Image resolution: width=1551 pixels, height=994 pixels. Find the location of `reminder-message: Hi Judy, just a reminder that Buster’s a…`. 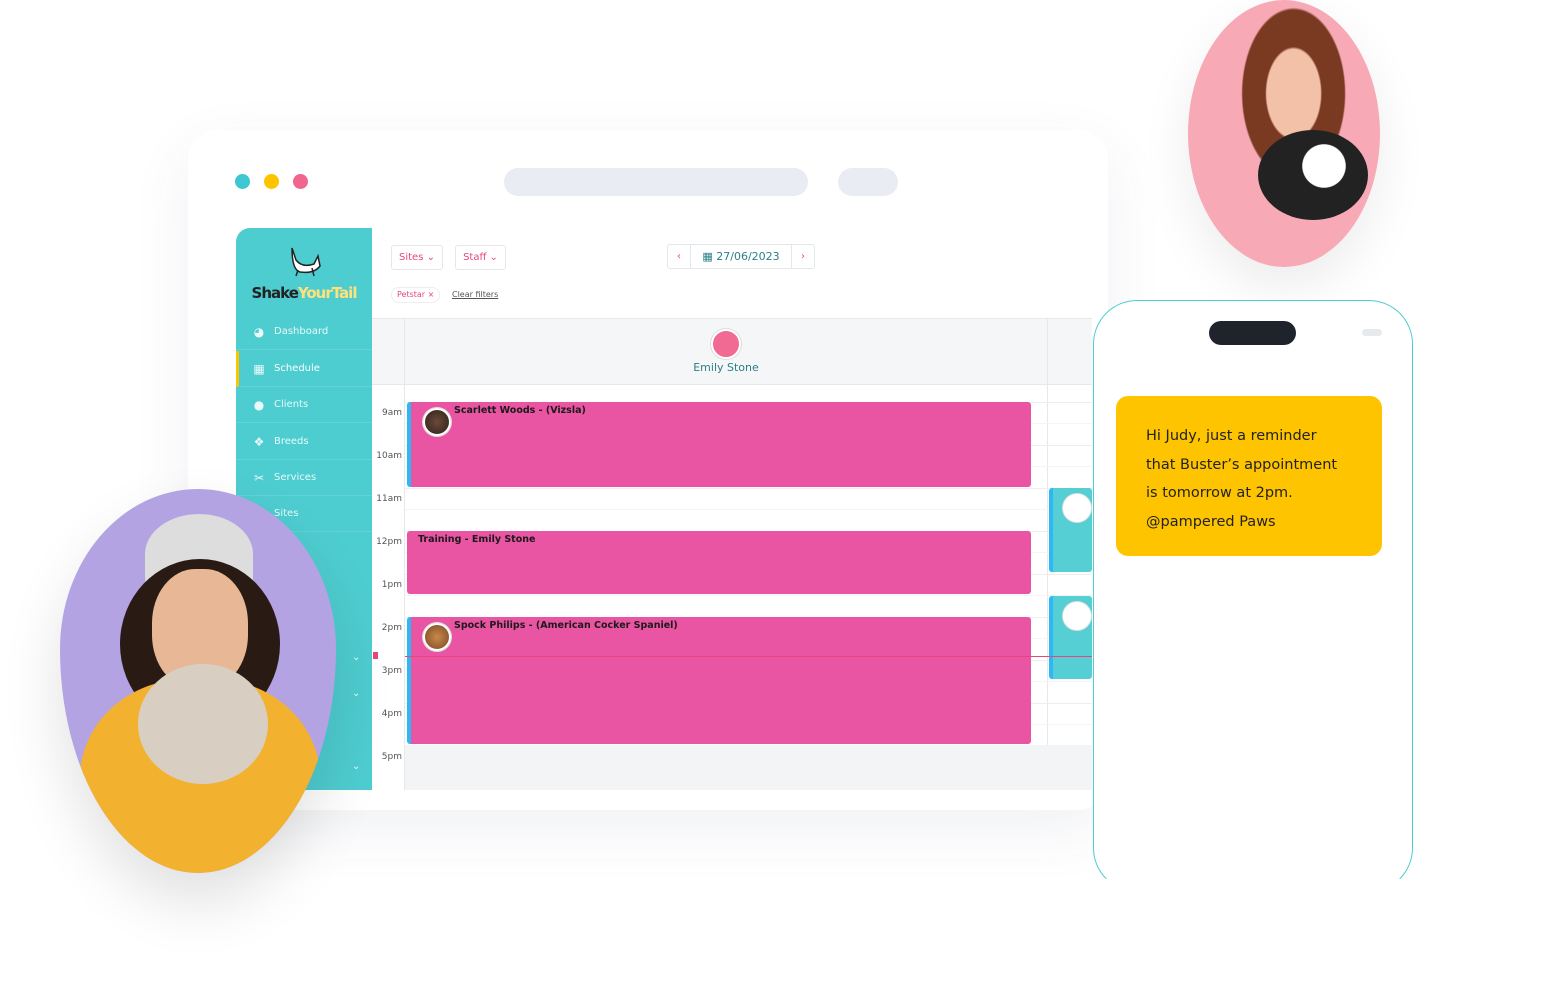

reminder-message: Hi Judy, just a reminder that Buster’s a… is located at coordinates (1249, 476).